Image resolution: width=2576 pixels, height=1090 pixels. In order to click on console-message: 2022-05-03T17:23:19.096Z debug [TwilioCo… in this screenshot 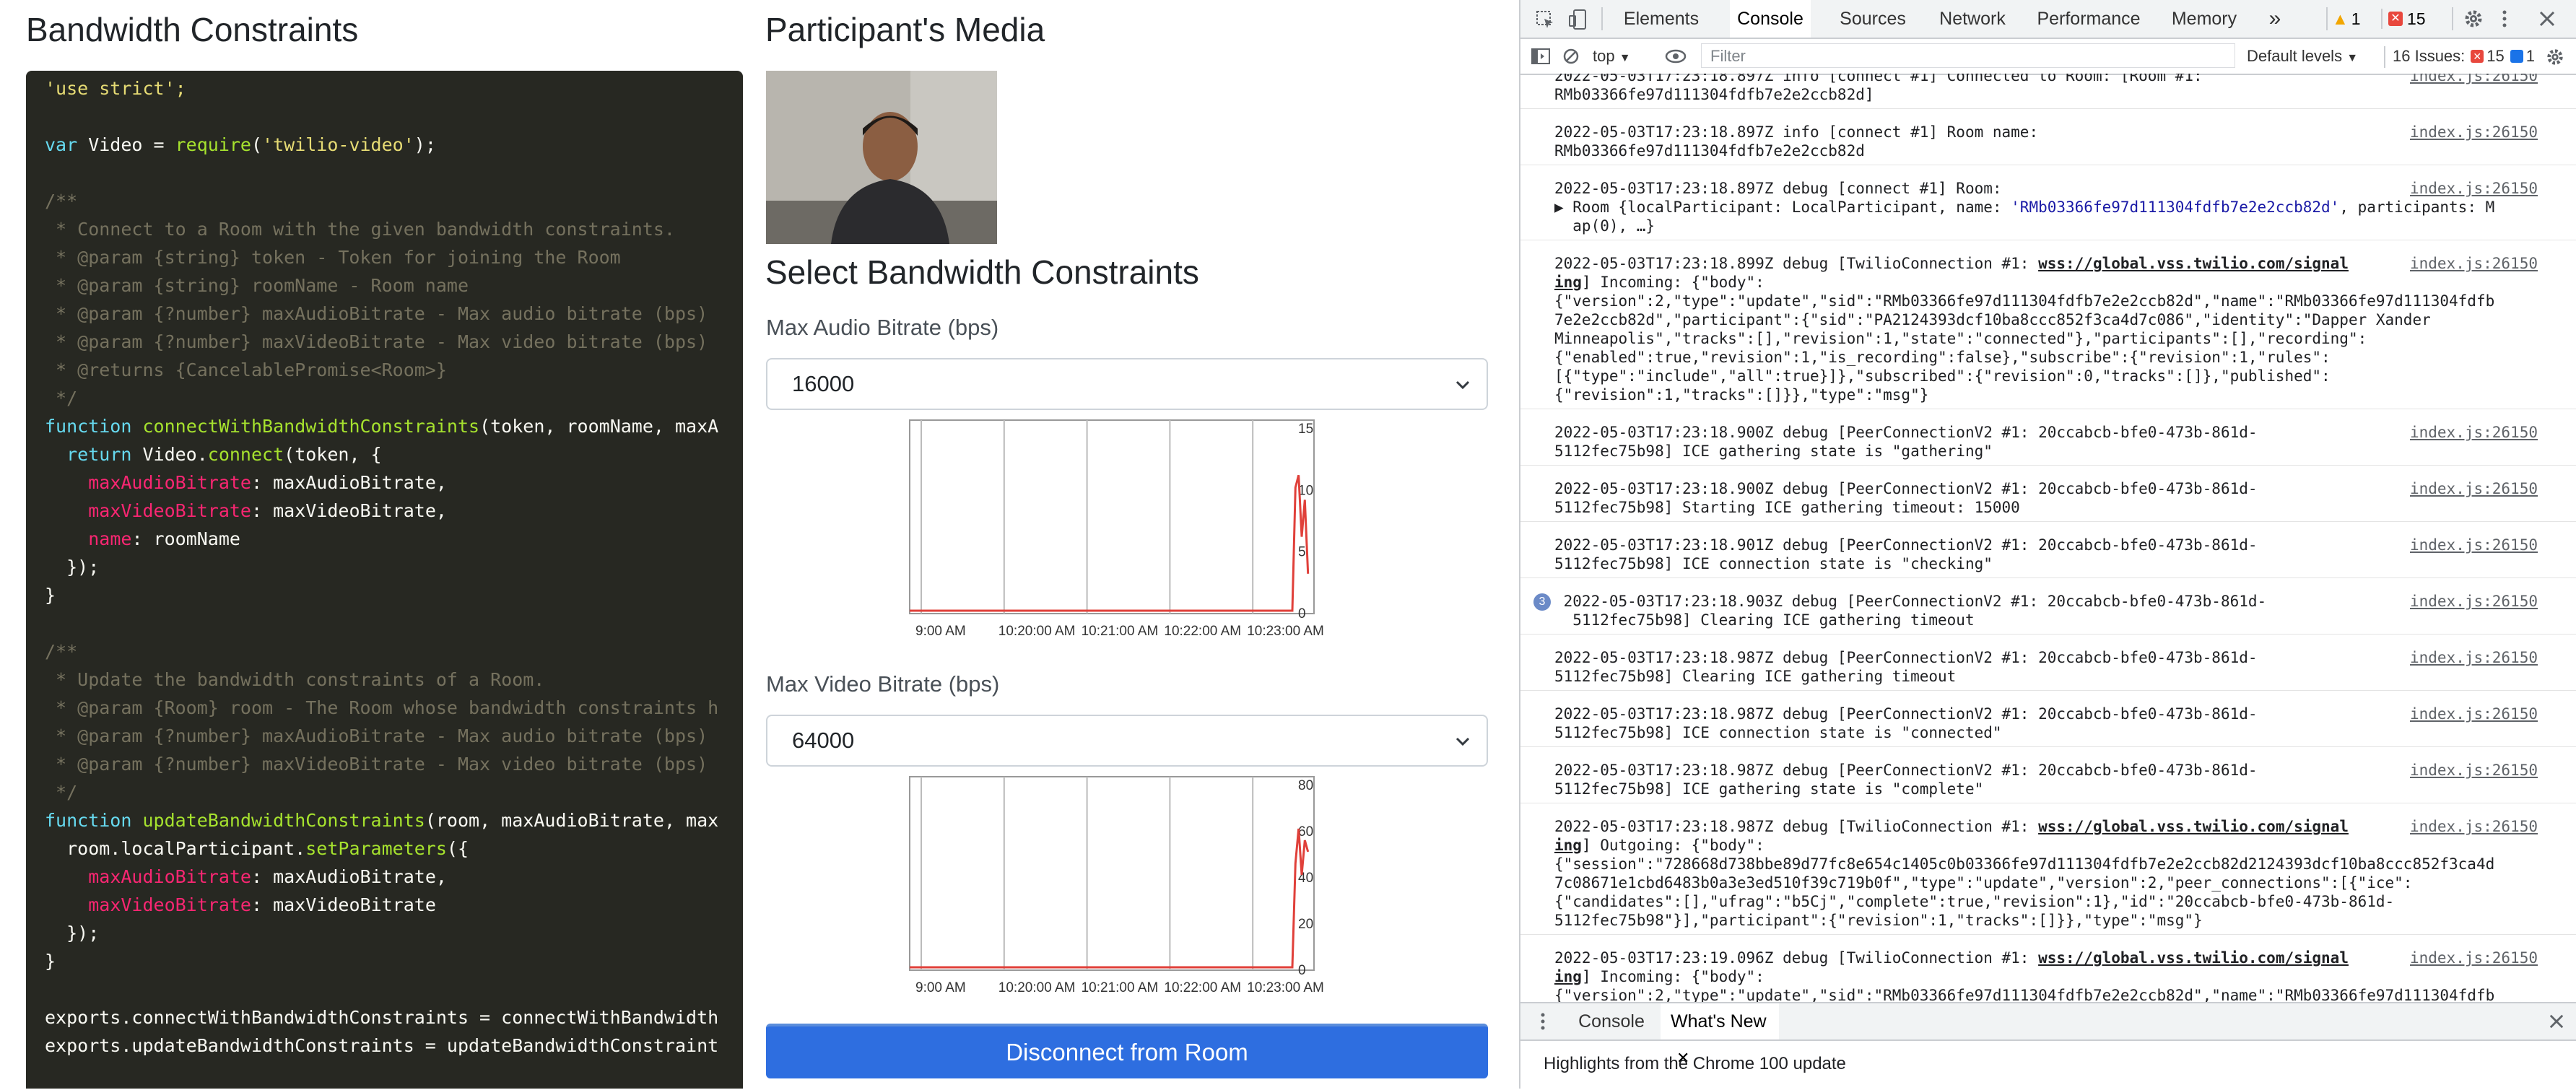, I will do `click(2048, 973)`.